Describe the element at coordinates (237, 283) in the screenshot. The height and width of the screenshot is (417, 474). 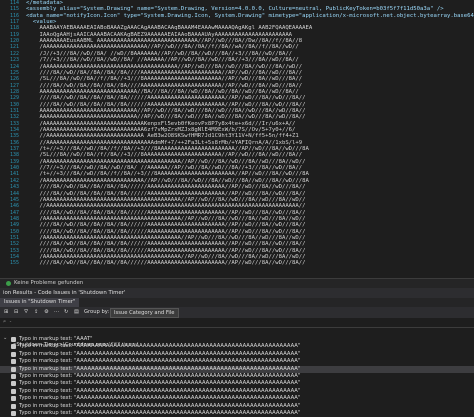
I see `editor-status-bar: Keine Probleme gefunden` at that location.